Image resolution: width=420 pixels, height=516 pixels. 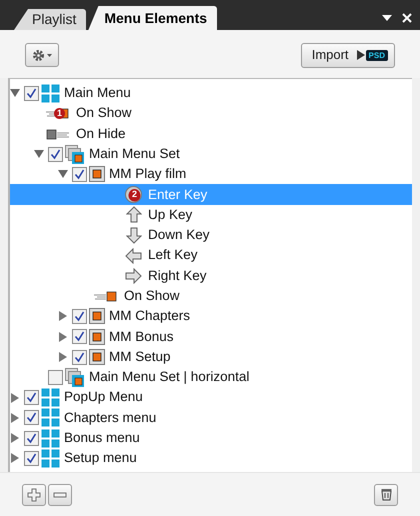 What do you see at coordinates (49, 55) in the screenshot?
I see `caret-icon` at bounding box center [49, 55].